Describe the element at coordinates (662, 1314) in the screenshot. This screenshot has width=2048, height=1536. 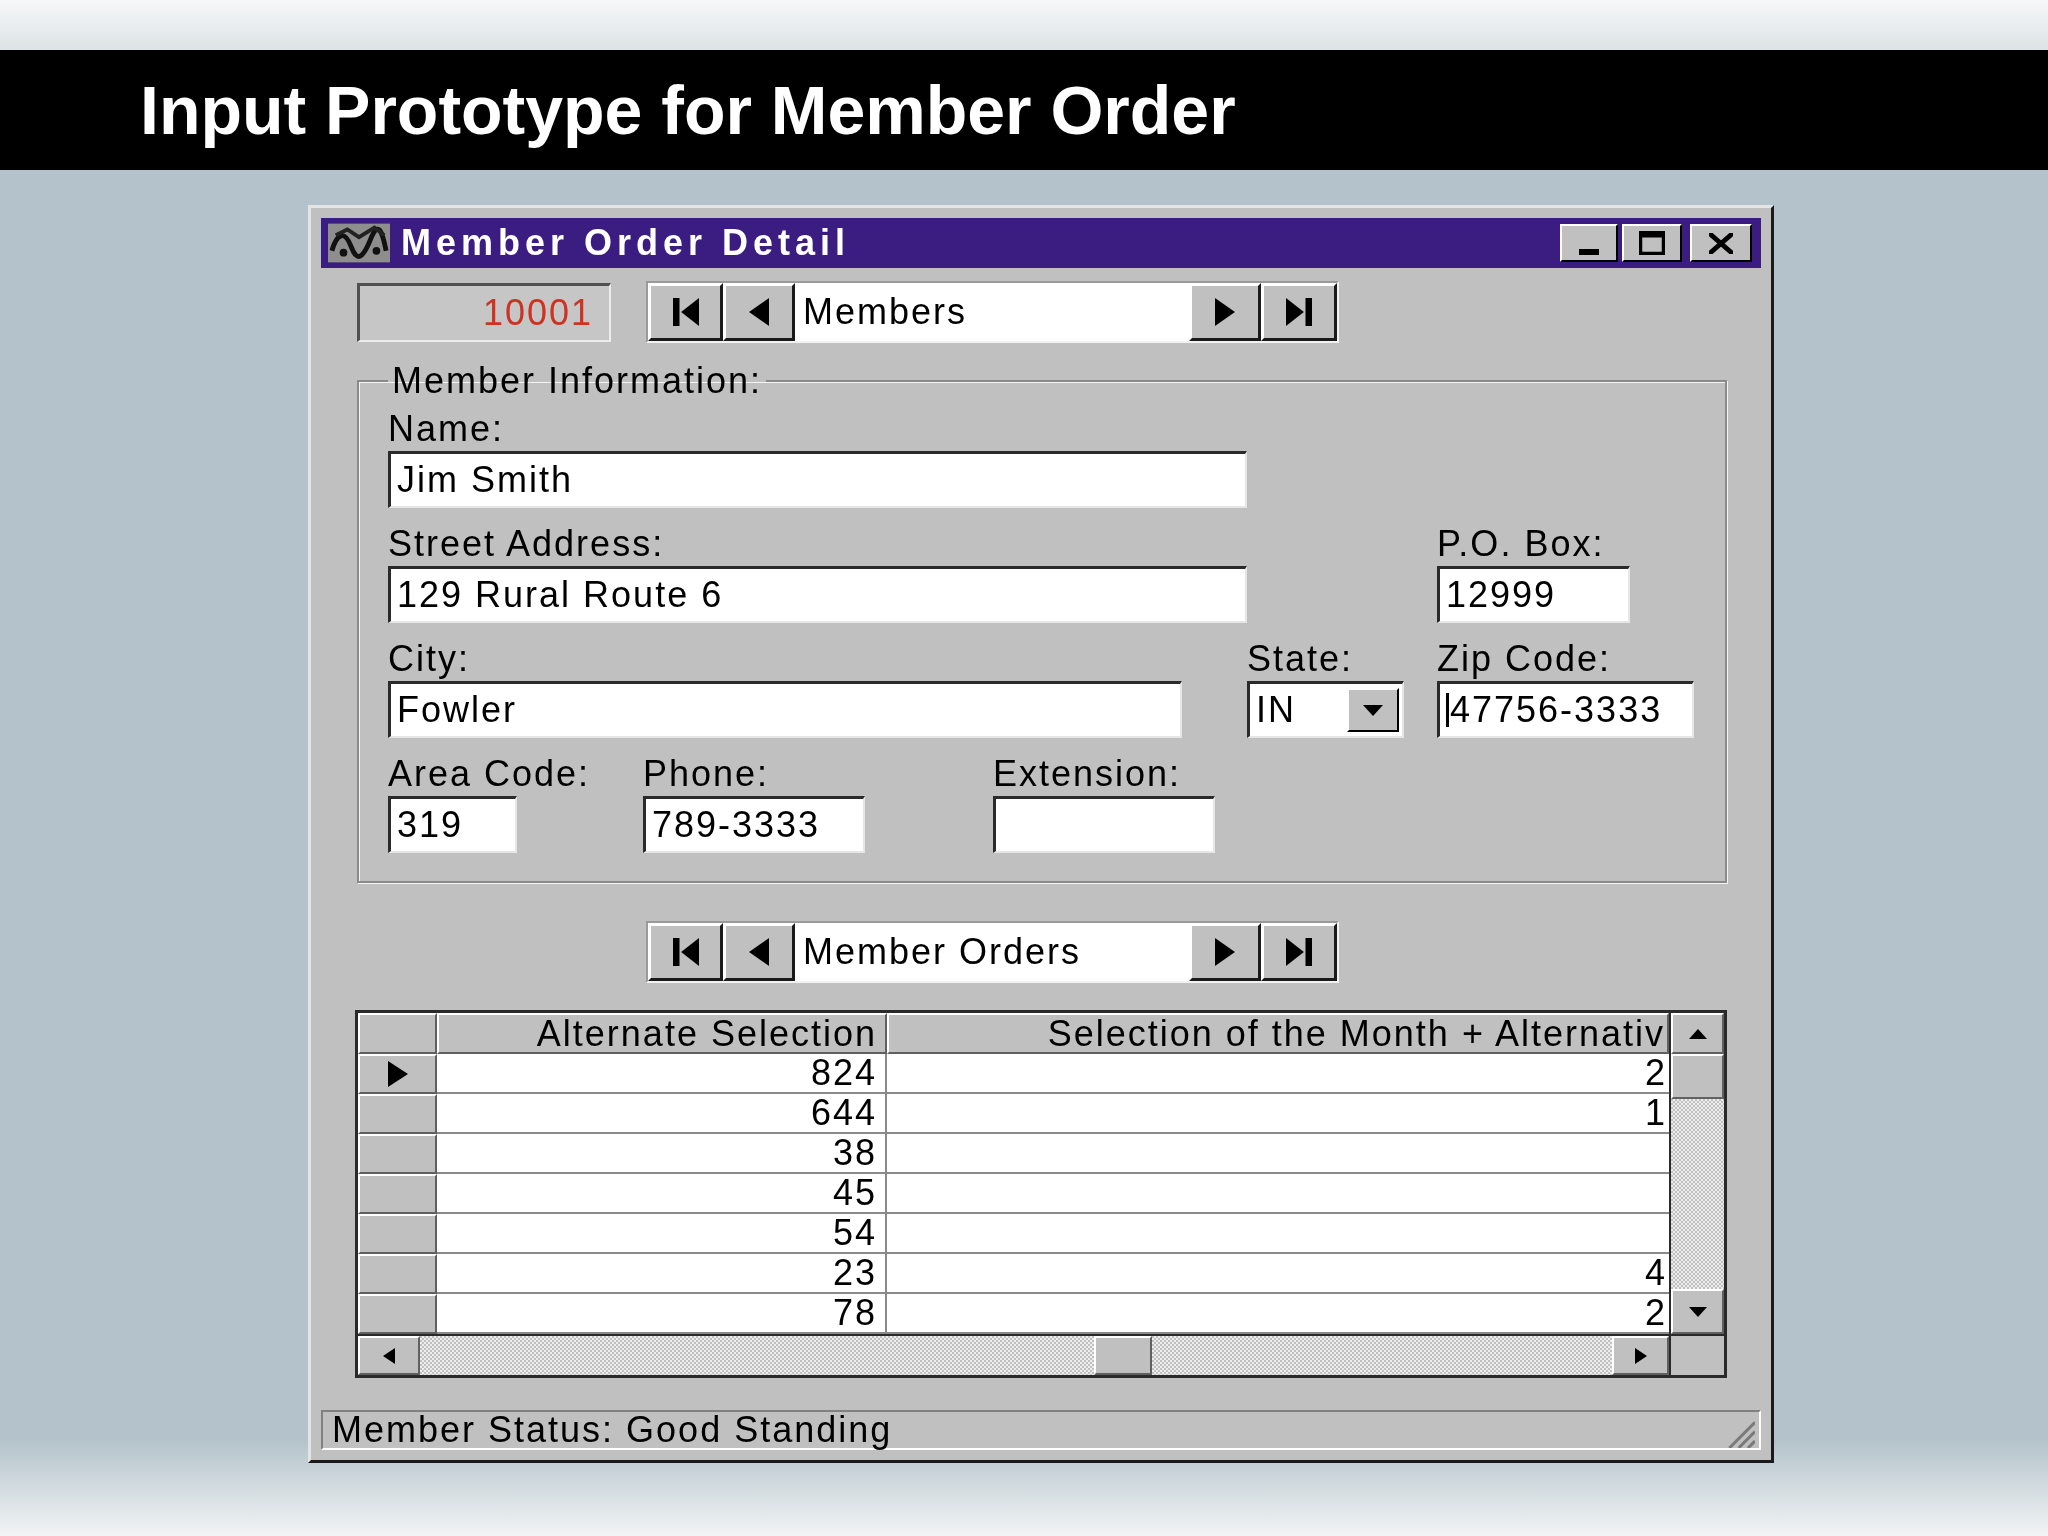
I see `table-cell: 78` at that location.